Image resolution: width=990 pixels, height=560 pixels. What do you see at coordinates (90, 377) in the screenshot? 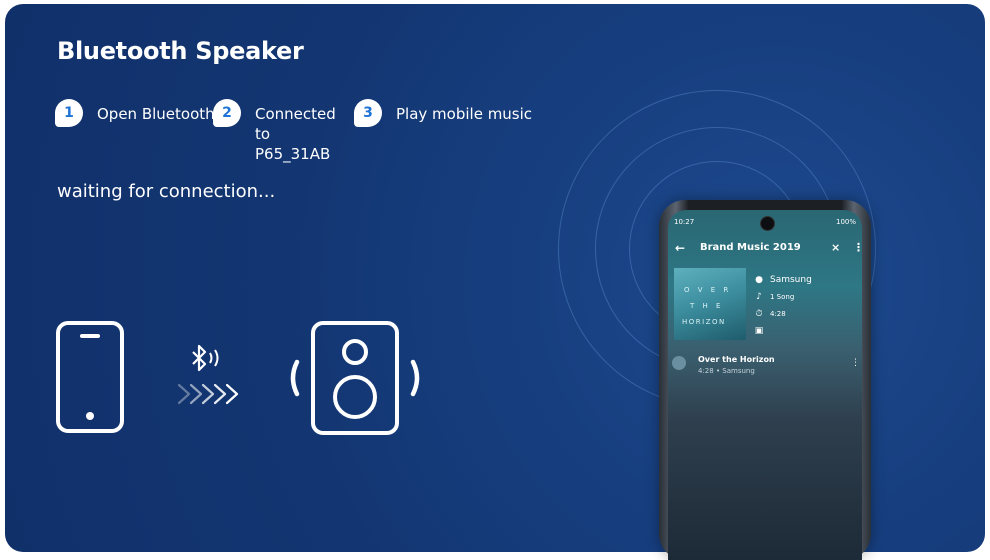
I see `smartphone-icon` at bounding box center [90, 377].